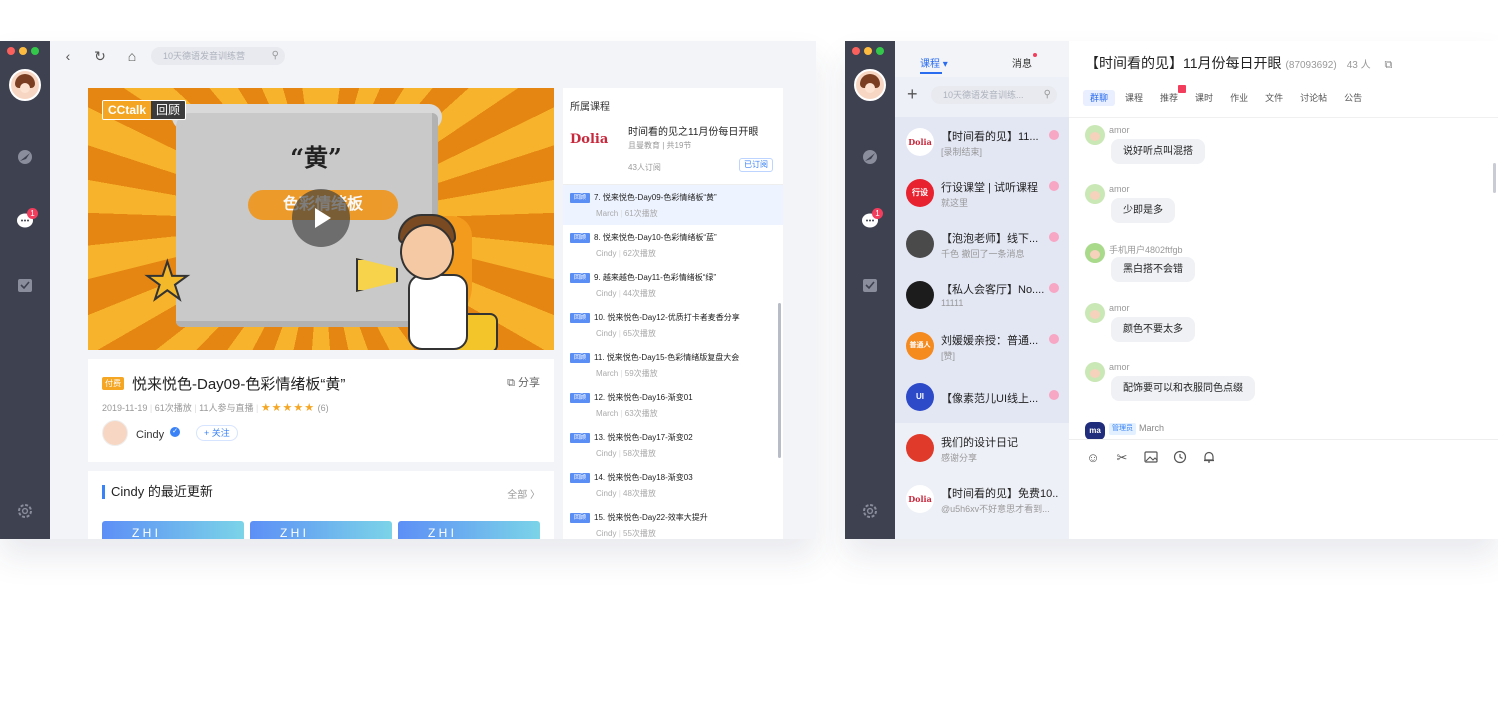 This screenshot has width=1498, height=701. Describe the element at coordinates (1239, 98) in the screenshot. I see `tab-homework: 作业` at that location.